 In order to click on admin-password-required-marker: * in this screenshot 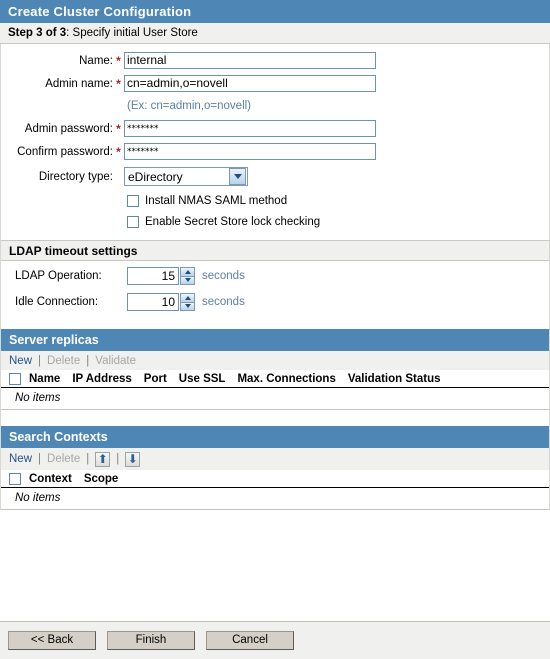, I will do `click(118, 128)`.